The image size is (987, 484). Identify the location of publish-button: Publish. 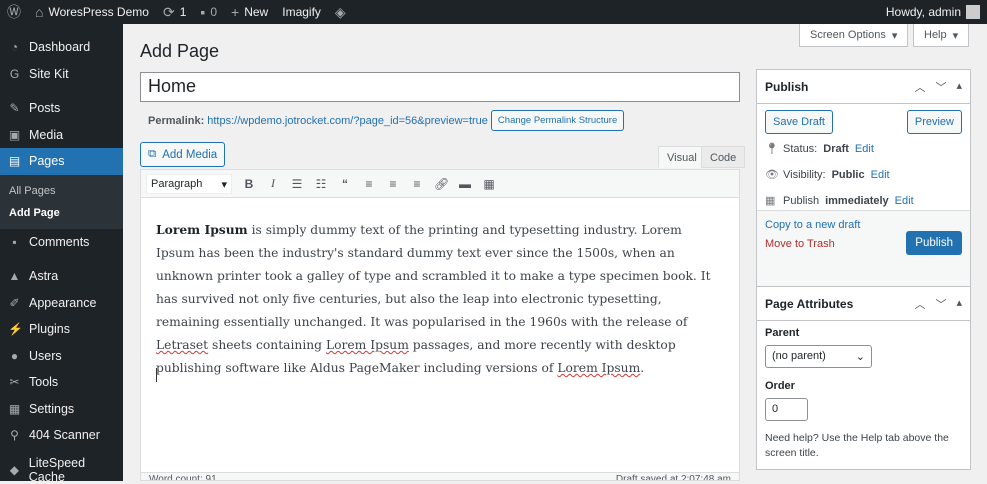
(934, 243).